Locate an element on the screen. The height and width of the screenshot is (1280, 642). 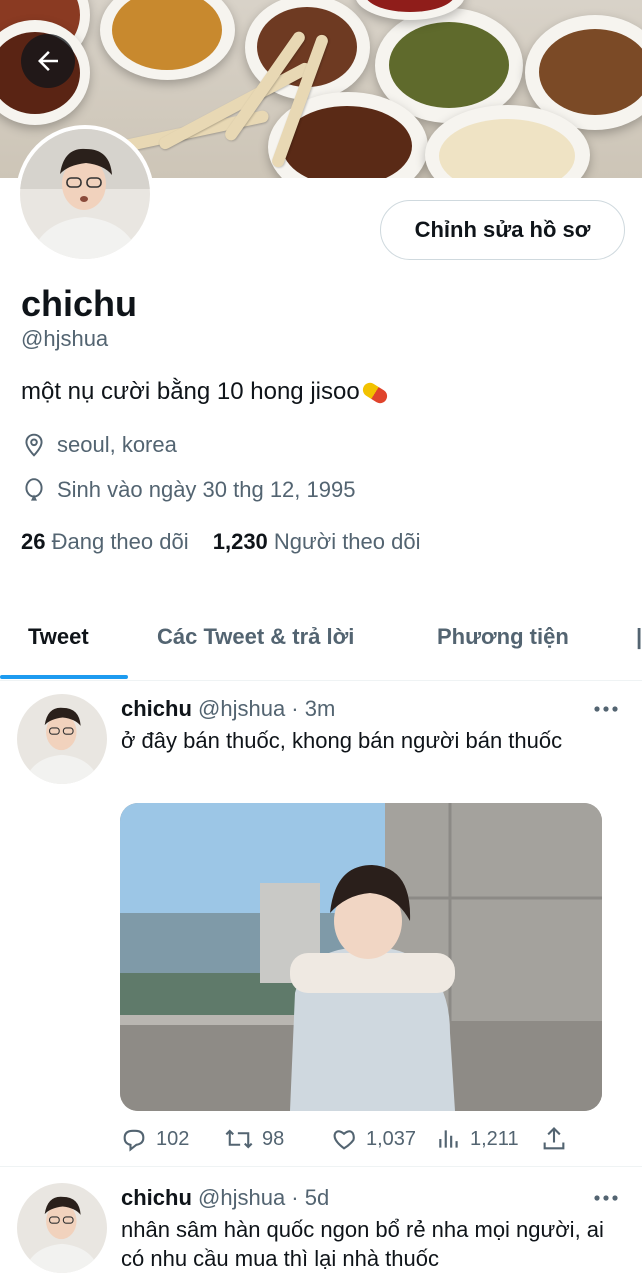
followers-link: 1,230 Người theo dõi is located at coordinates (317, 541).